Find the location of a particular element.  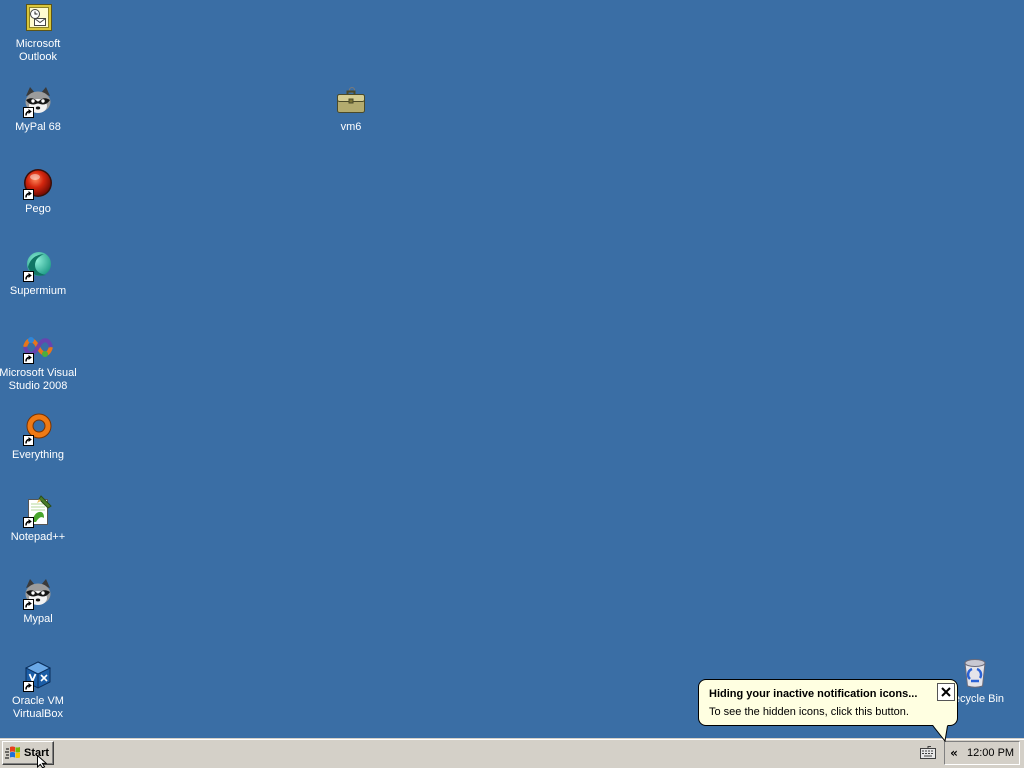

desktop-icon-mypal-68: MyPal 68 is located at coordinates (39, 109).